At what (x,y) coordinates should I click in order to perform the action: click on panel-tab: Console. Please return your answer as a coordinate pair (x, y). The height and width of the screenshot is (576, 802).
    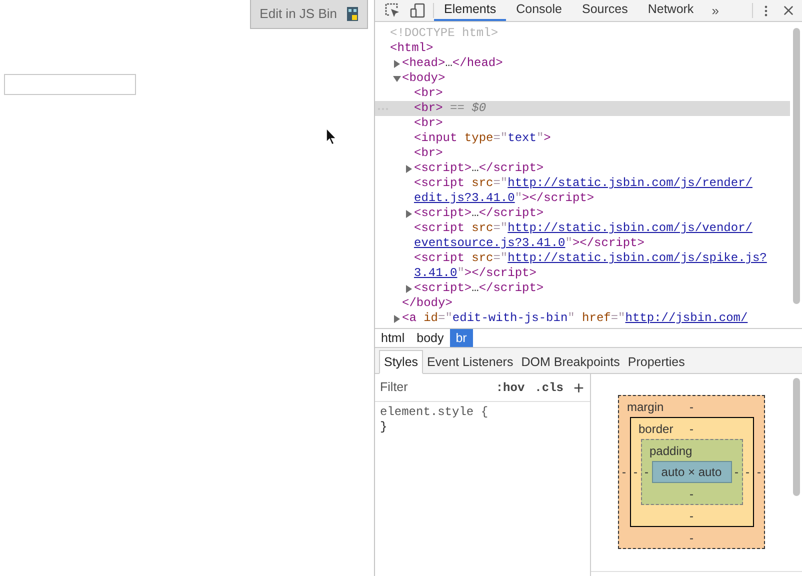
    Looking at the image, I should click on (539, 10).